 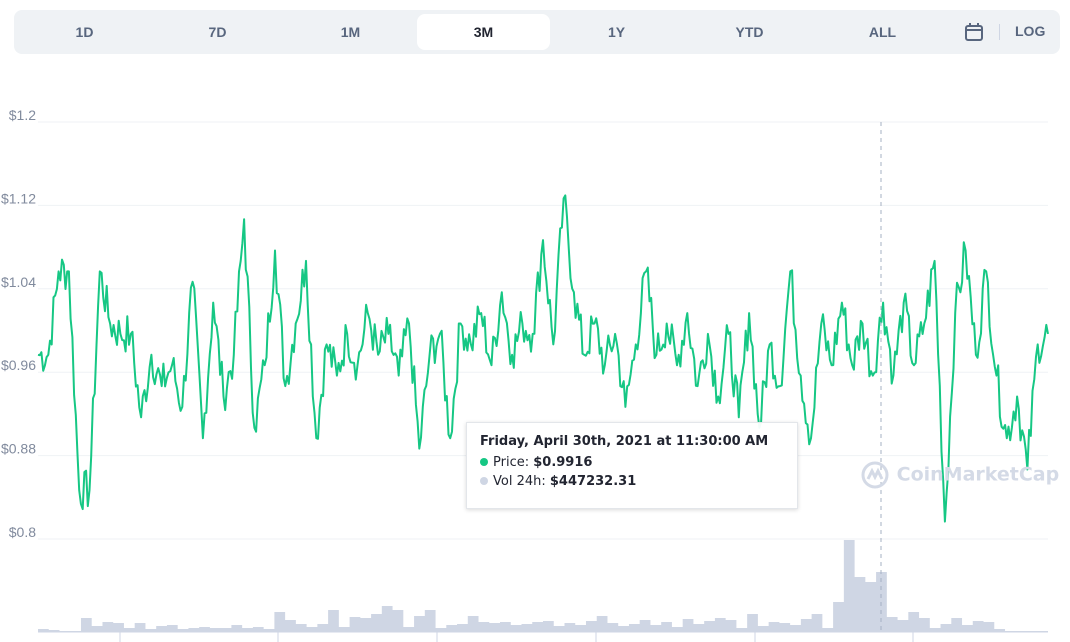 What do you see at coordinates (563, 462) in the screenshot?
I see `price-value: $0.9916` at bounding box center [563, 462].